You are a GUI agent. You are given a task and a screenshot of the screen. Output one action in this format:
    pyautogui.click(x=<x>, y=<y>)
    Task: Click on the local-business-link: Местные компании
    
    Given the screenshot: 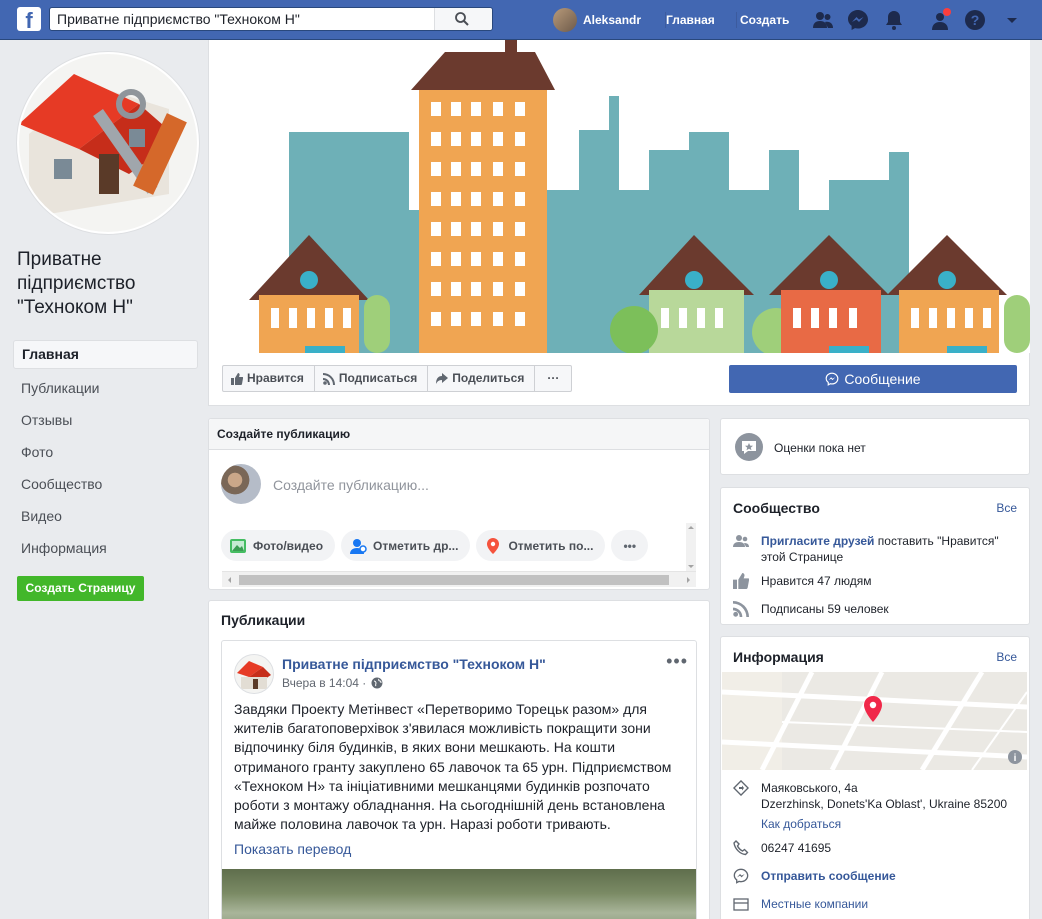 What is the action you would take?
    pyautogui.click(x=814, y=904)
    